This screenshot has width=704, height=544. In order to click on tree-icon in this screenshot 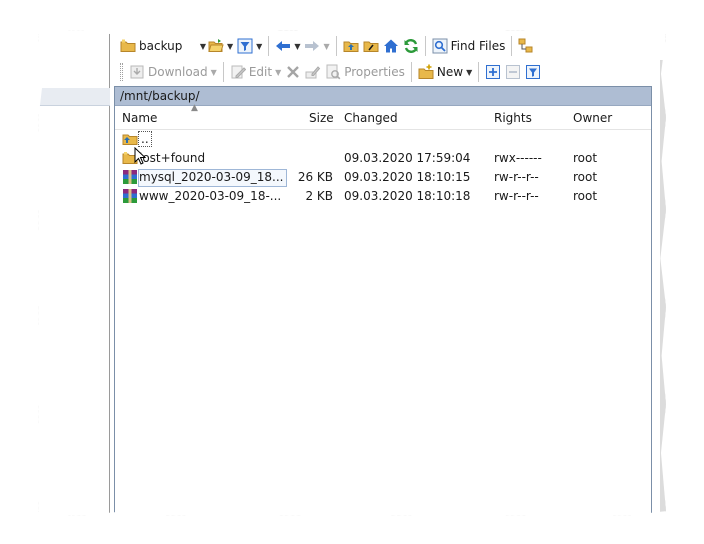, I will do `click(526, 46)`.